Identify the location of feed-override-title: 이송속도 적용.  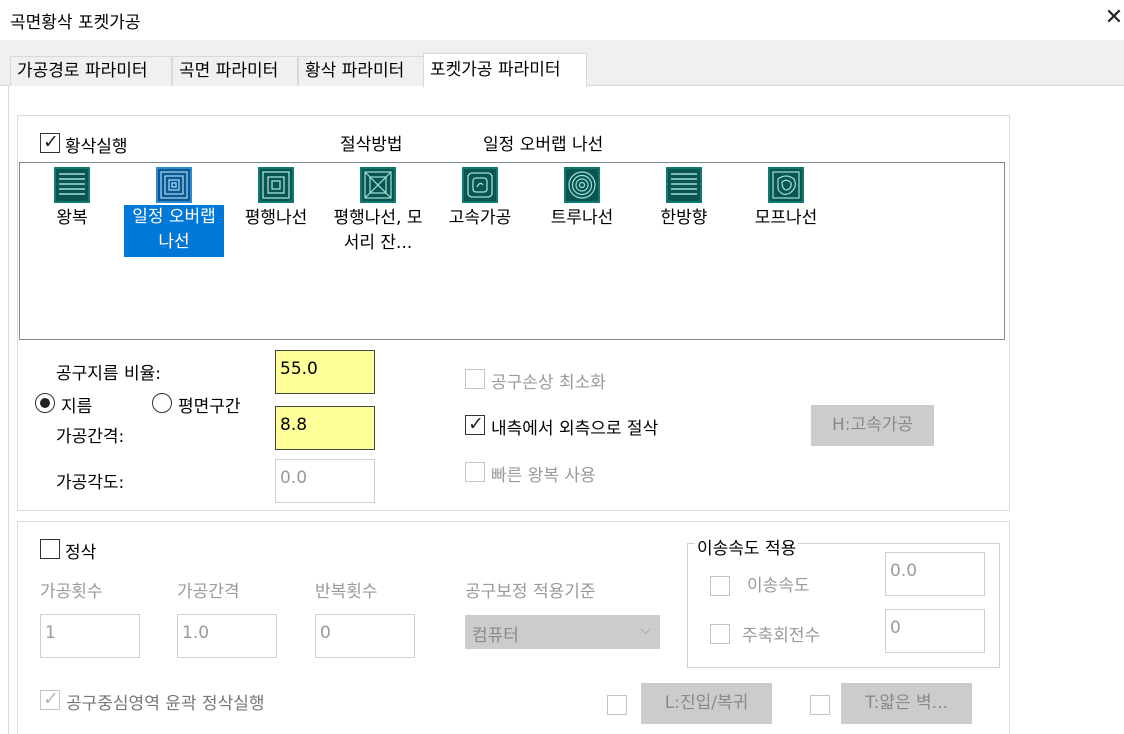
(747, 546).